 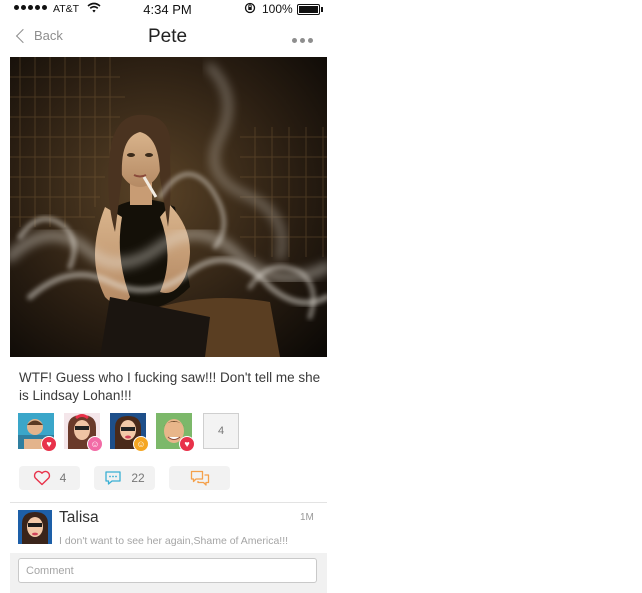 What do you see at coordinates (310, 9) in the screenshot?
I see `battery-icon` at bounding box center [310, 9].